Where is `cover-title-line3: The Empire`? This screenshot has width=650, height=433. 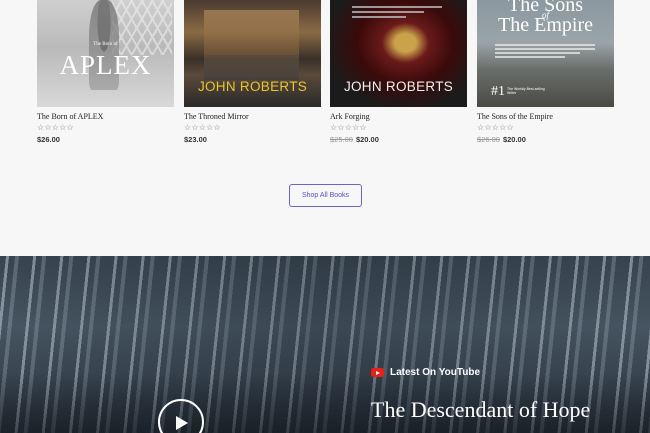 cover-title-line3: The Empire is located at coordinates (545, 25).